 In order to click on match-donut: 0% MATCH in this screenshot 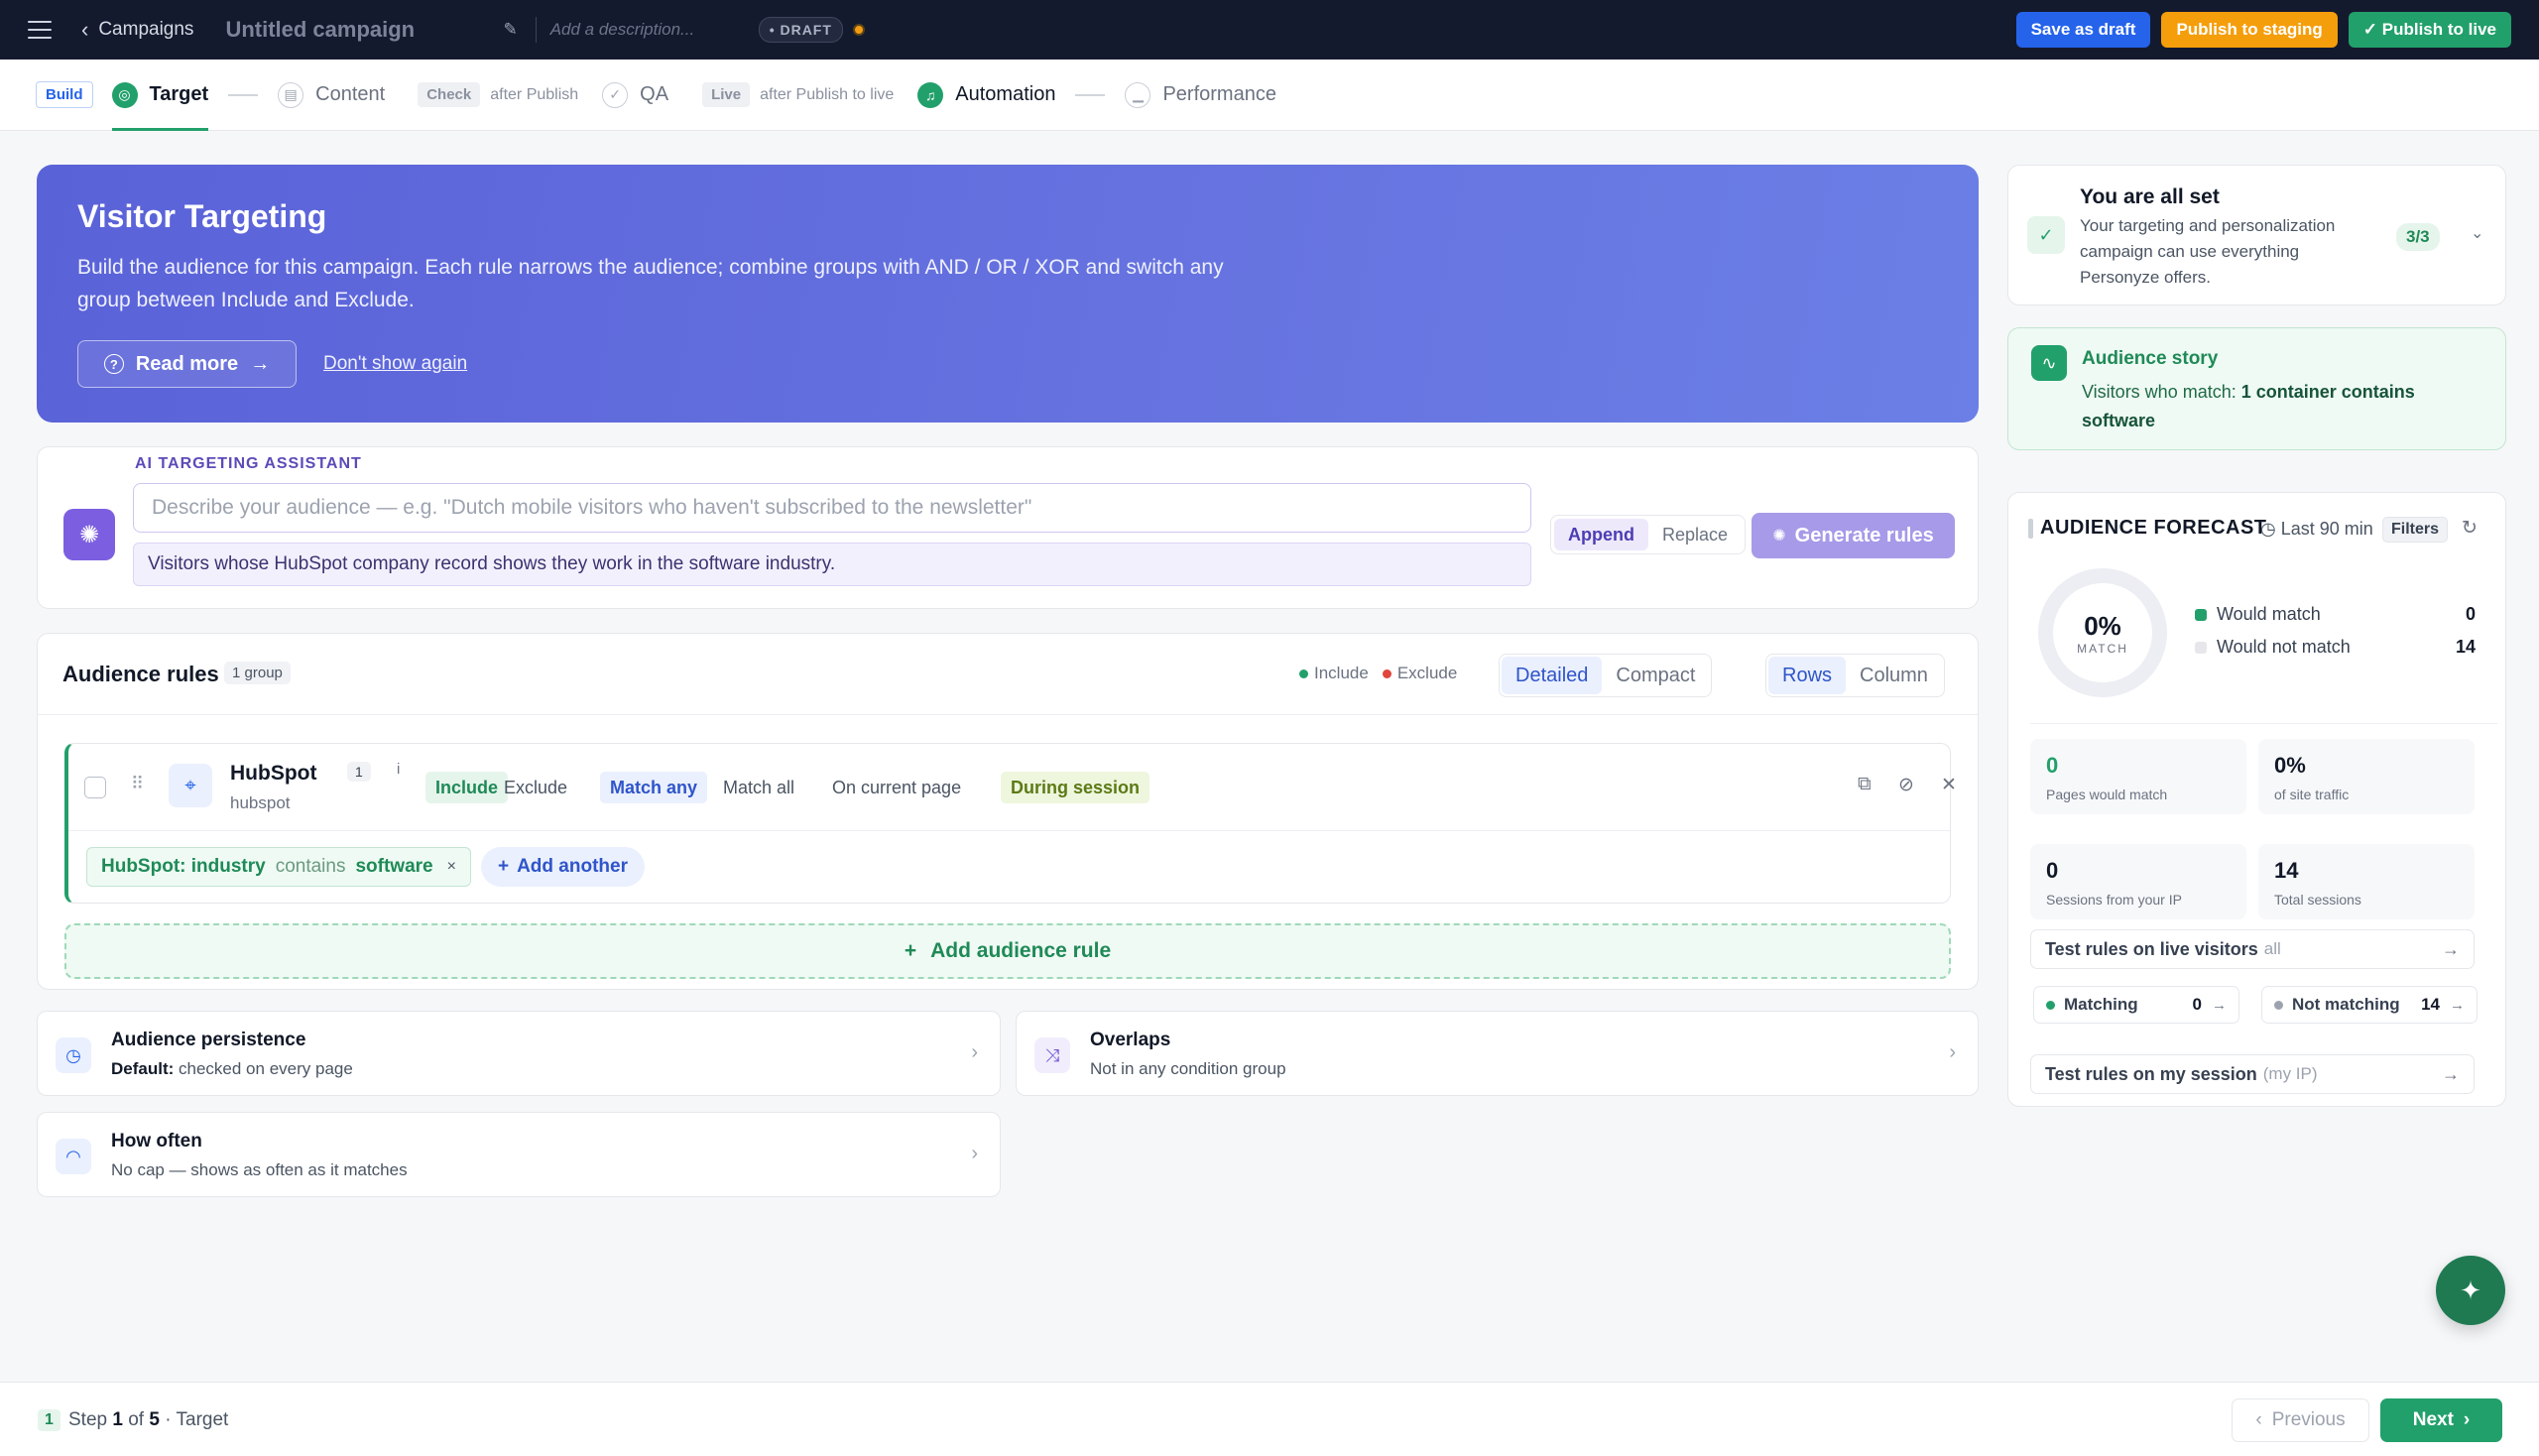, I will do `click(2102, 632)`.